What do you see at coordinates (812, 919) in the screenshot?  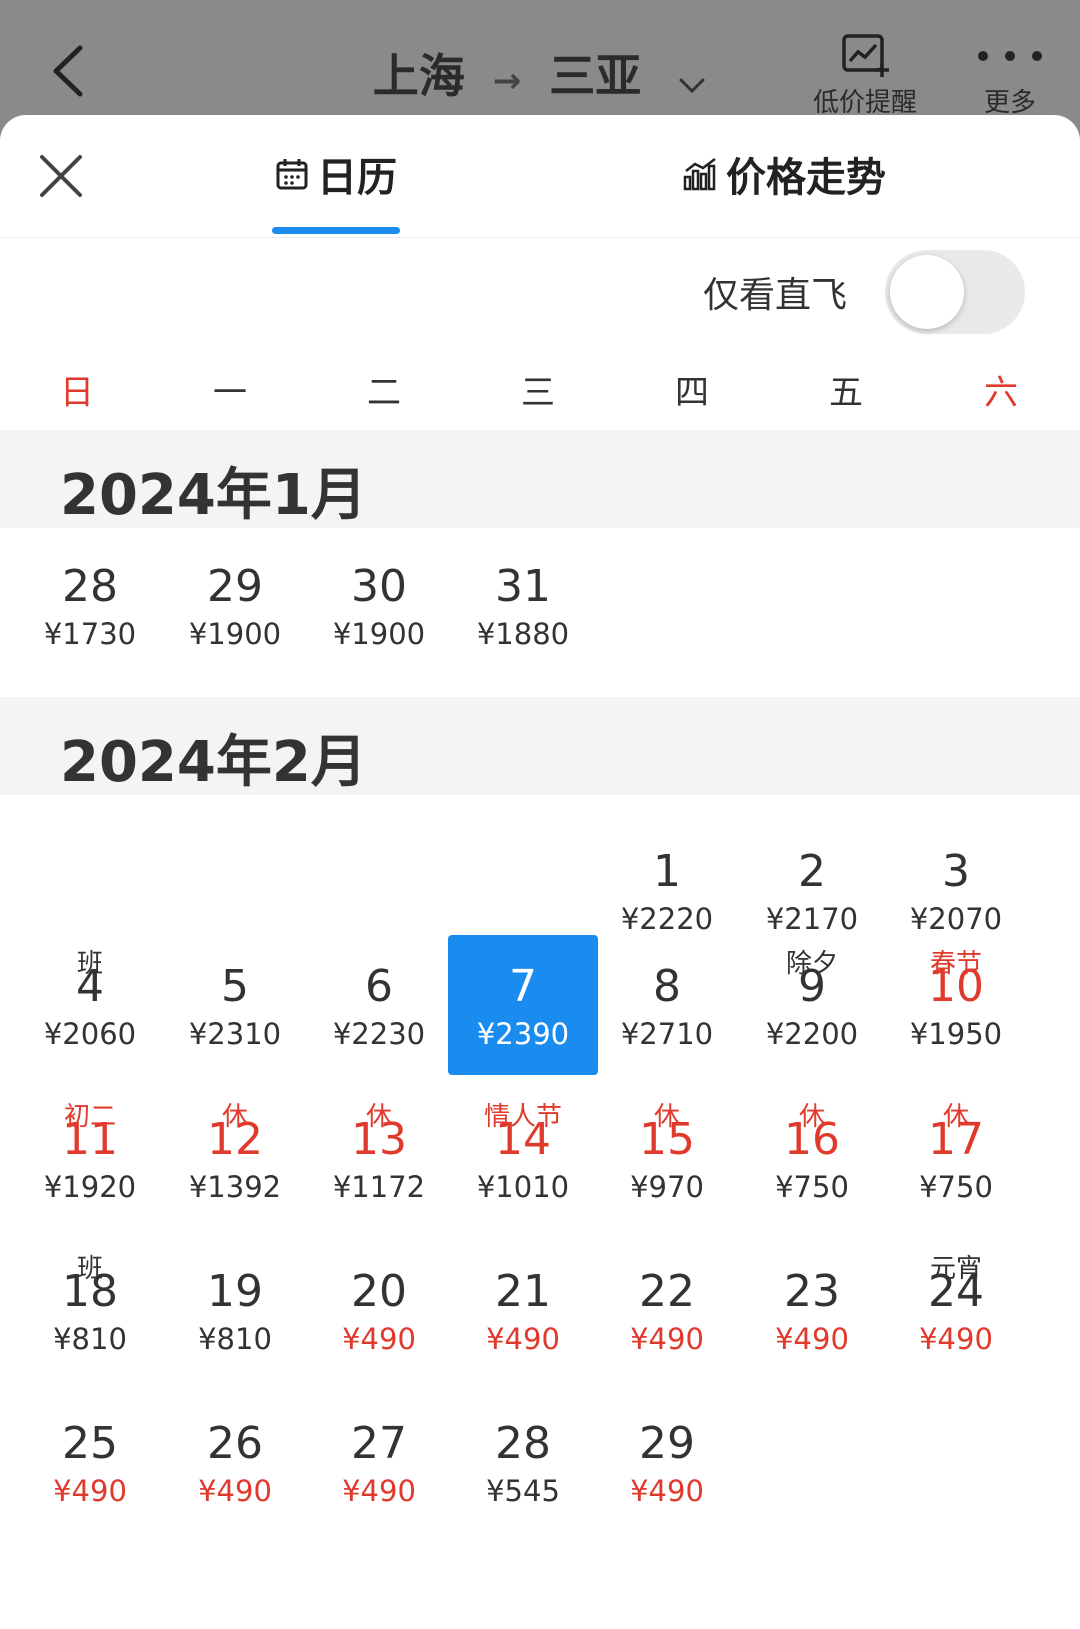 I see `day-price: ¥2170` at bounding box center [812, 919].